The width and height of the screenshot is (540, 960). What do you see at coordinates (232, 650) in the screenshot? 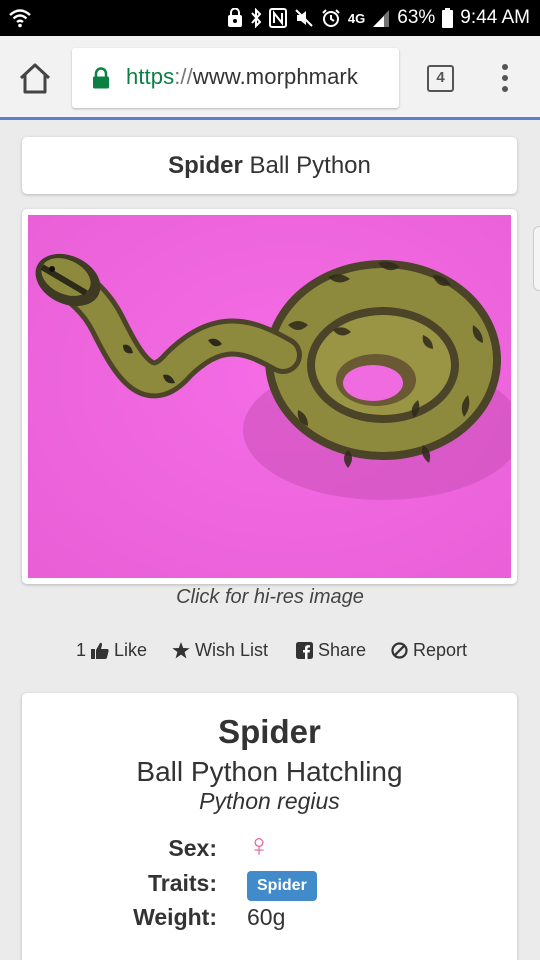
I see `wish-list-label: Wish List` at bounding box center [232, 650].